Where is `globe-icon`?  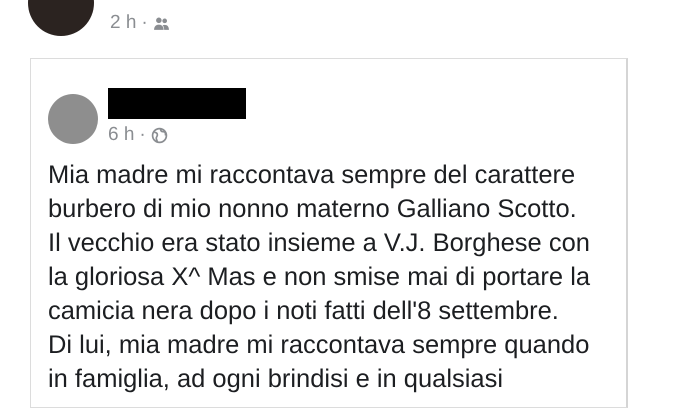 globe-icon is located at coordinates (159, 135).